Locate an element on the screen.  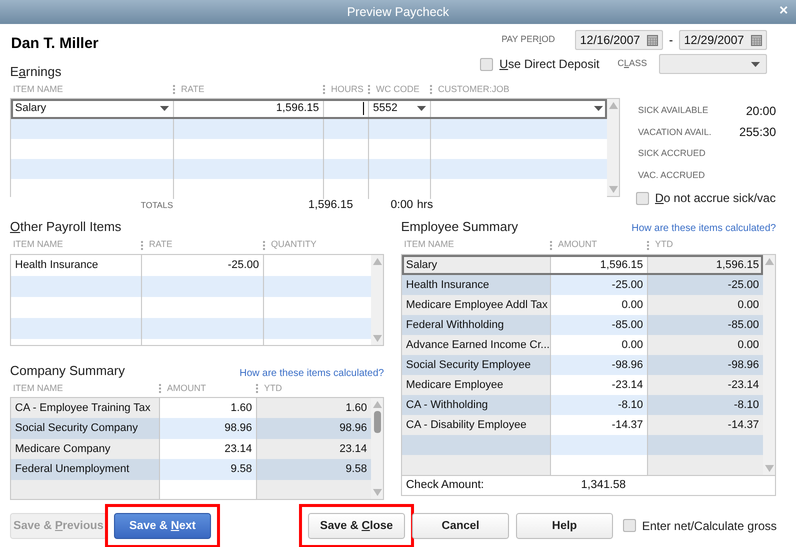
table-row: Salary 1,596.15 1,596.15 is located at coordinates (582, 265).